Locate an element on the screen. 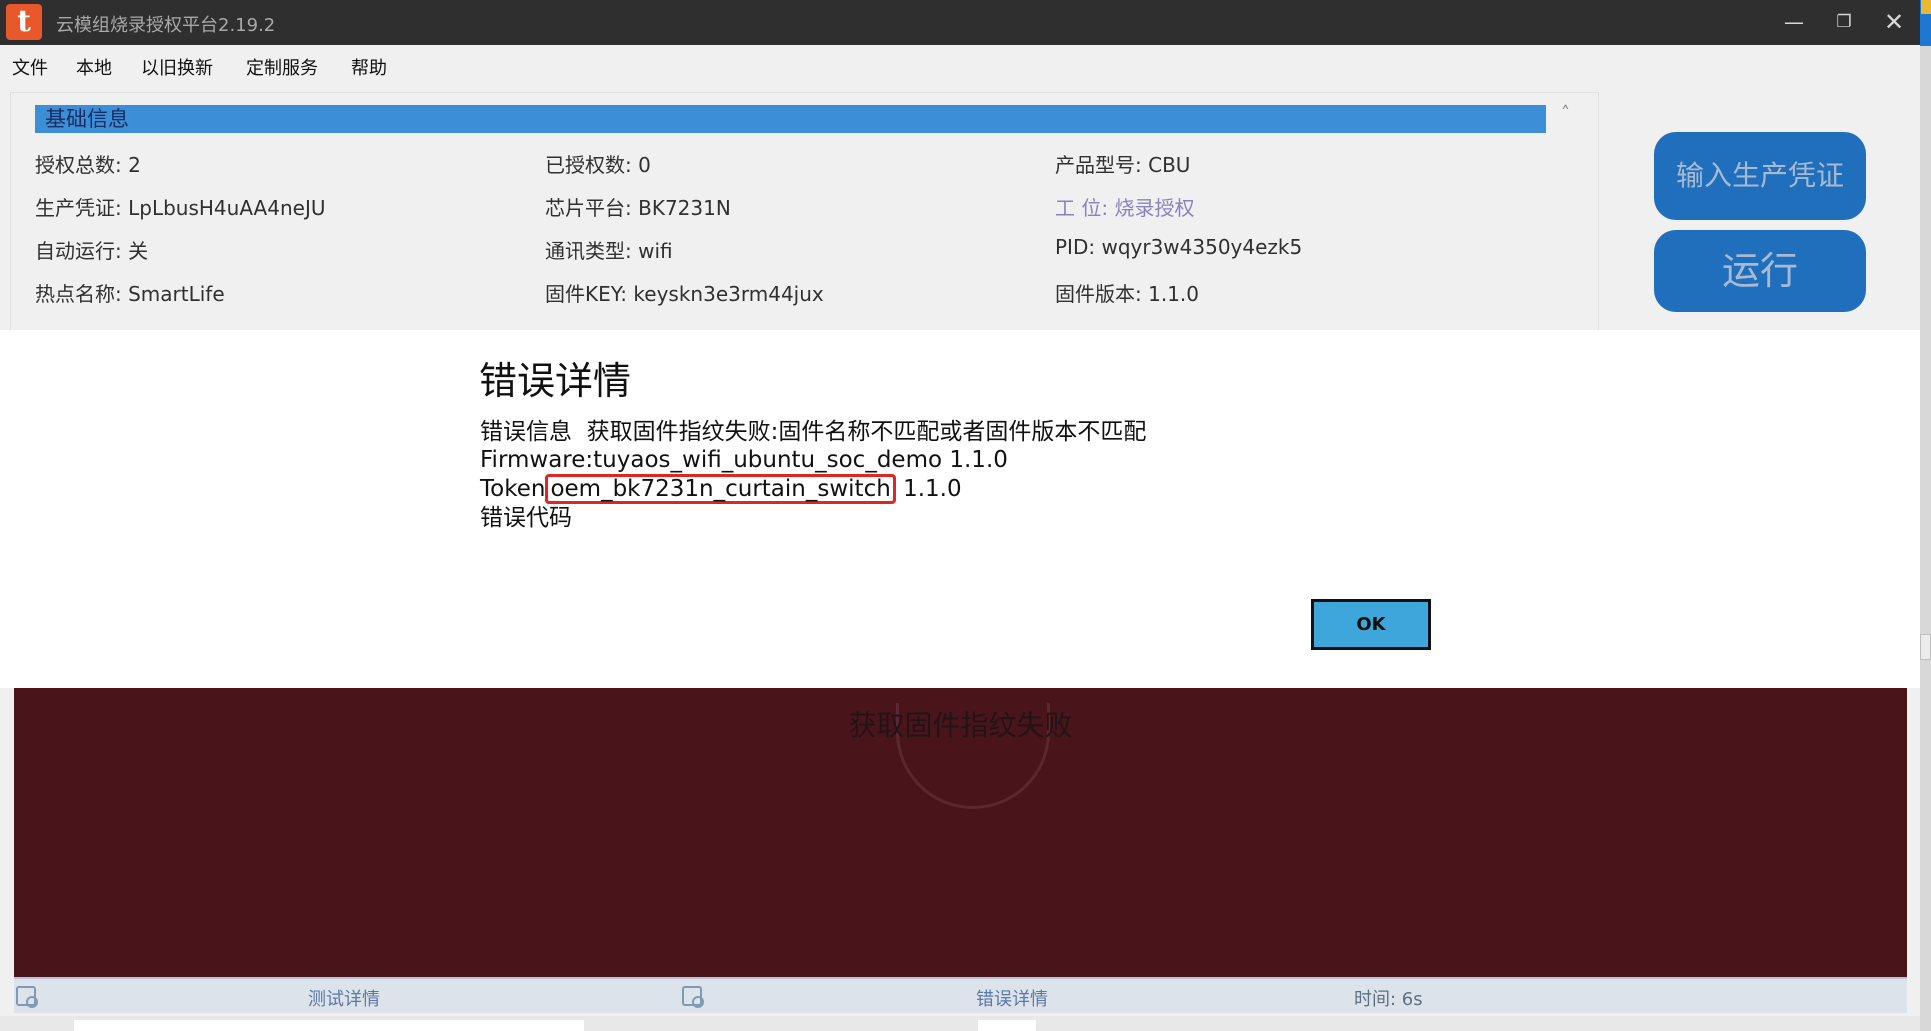 Image resolution: width=1931 pixels, height=1031 pixels. info-auto-run: 自动运行: 关 is located at coordinates (92, 251).